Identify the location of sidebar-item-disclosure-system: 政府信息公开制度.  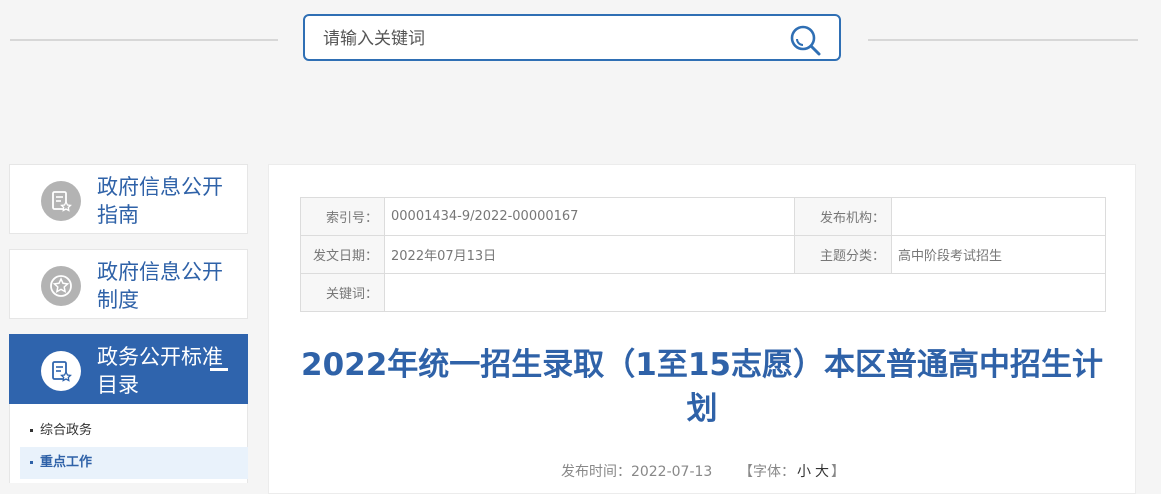
(128, 284).